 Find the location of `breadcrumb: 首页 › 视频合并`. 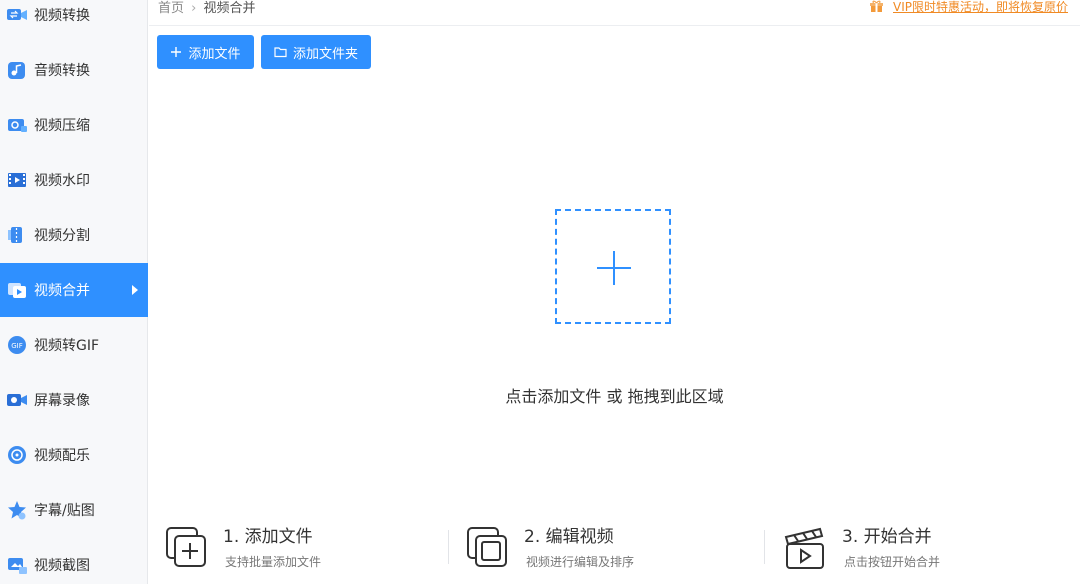

breadcrumb: 首页 › 视频合并 is located at coordinates (207, 8).